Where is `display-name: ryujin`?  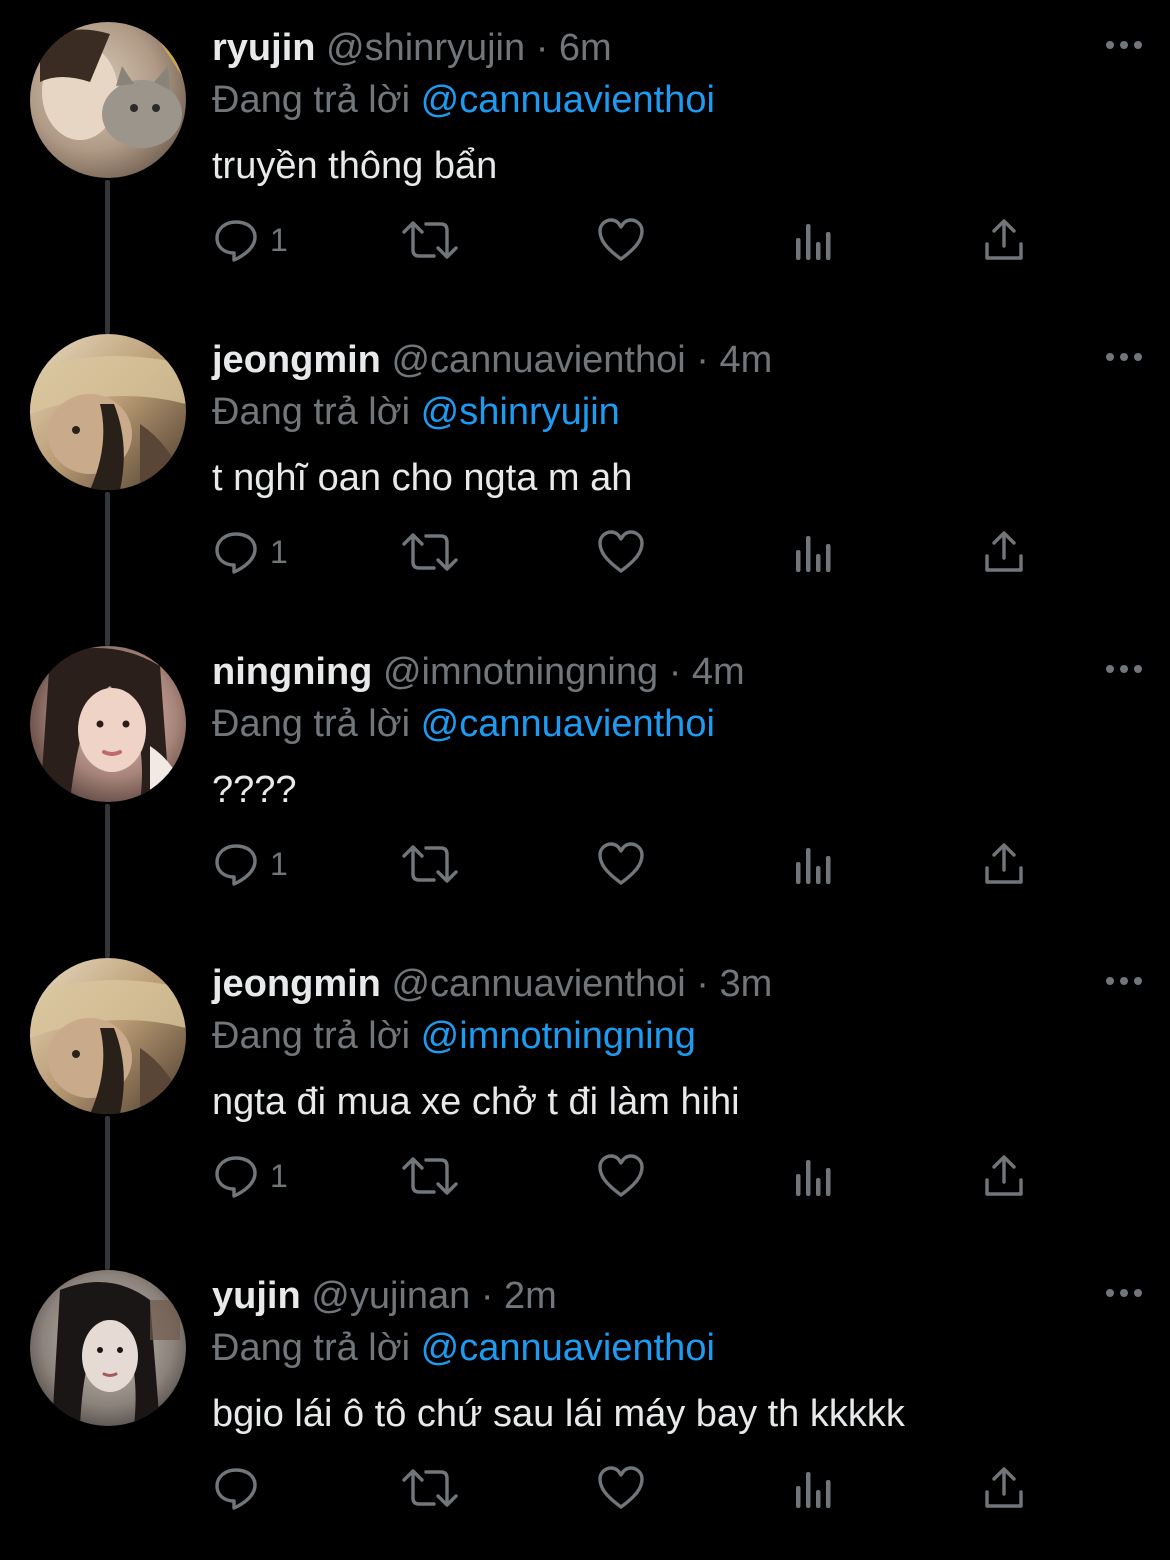 display-name: ryujin is located at coordinates (263, 48).